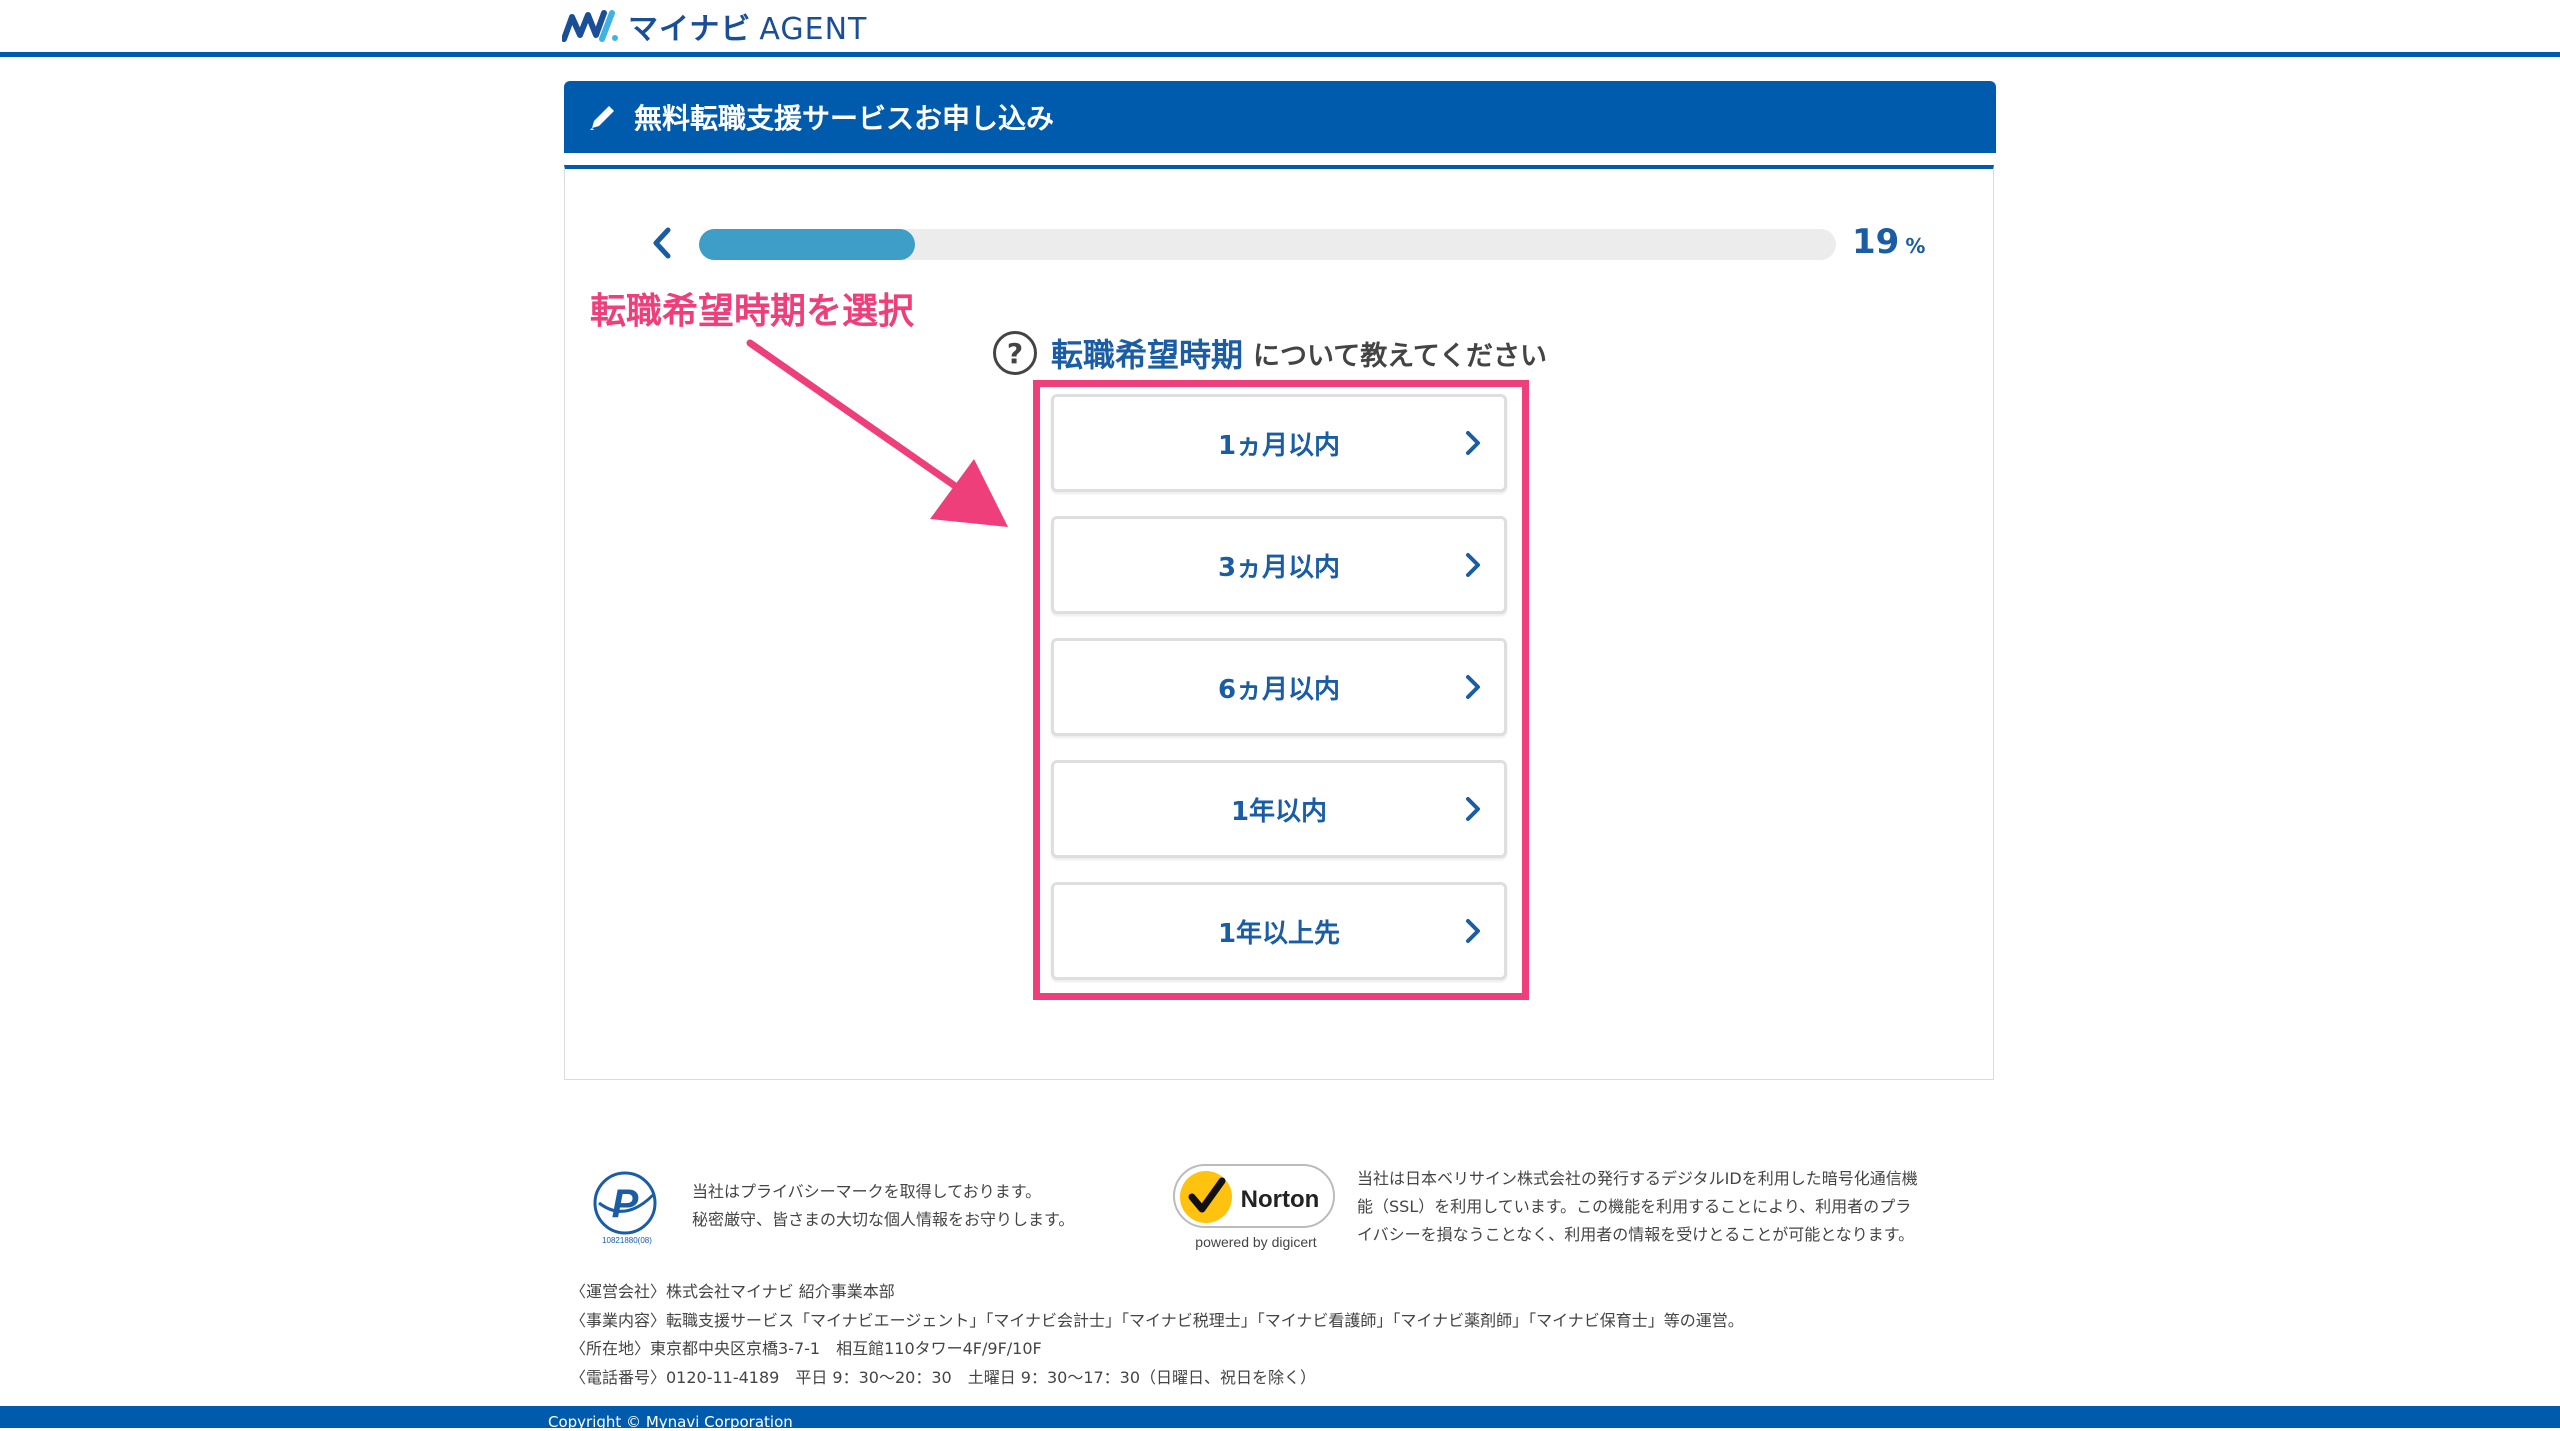 The image size is (2560, 1431). I want to click on mynavi-logo-icon, so click(590, 26).